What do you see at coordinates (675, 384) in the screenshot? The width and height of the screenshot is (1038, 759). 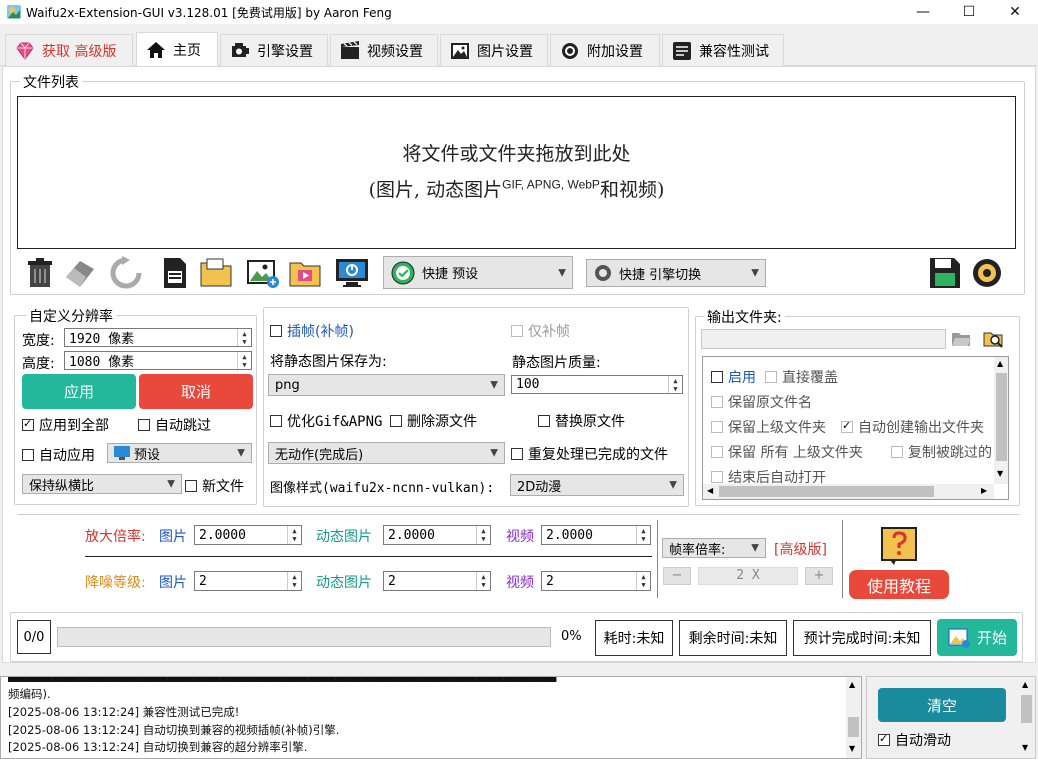 I see `quality-spinner: ▲ ▼` at bounding box center [675, 384].